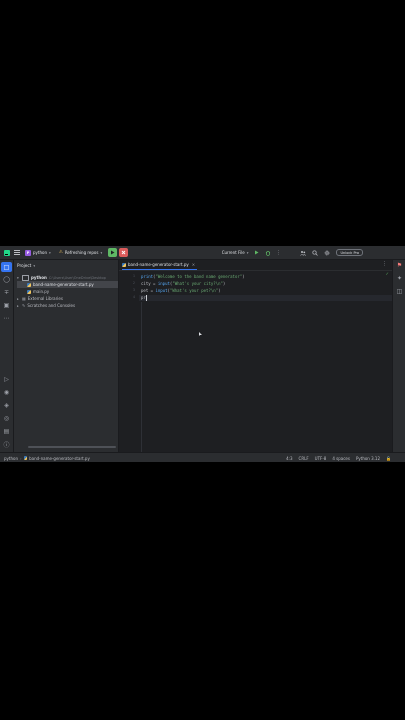  What do you see at coordinates (199, 276) in the screenshot?
I see `code-token: "Welcome to the band name generator"` at bounding box center [199, 276].